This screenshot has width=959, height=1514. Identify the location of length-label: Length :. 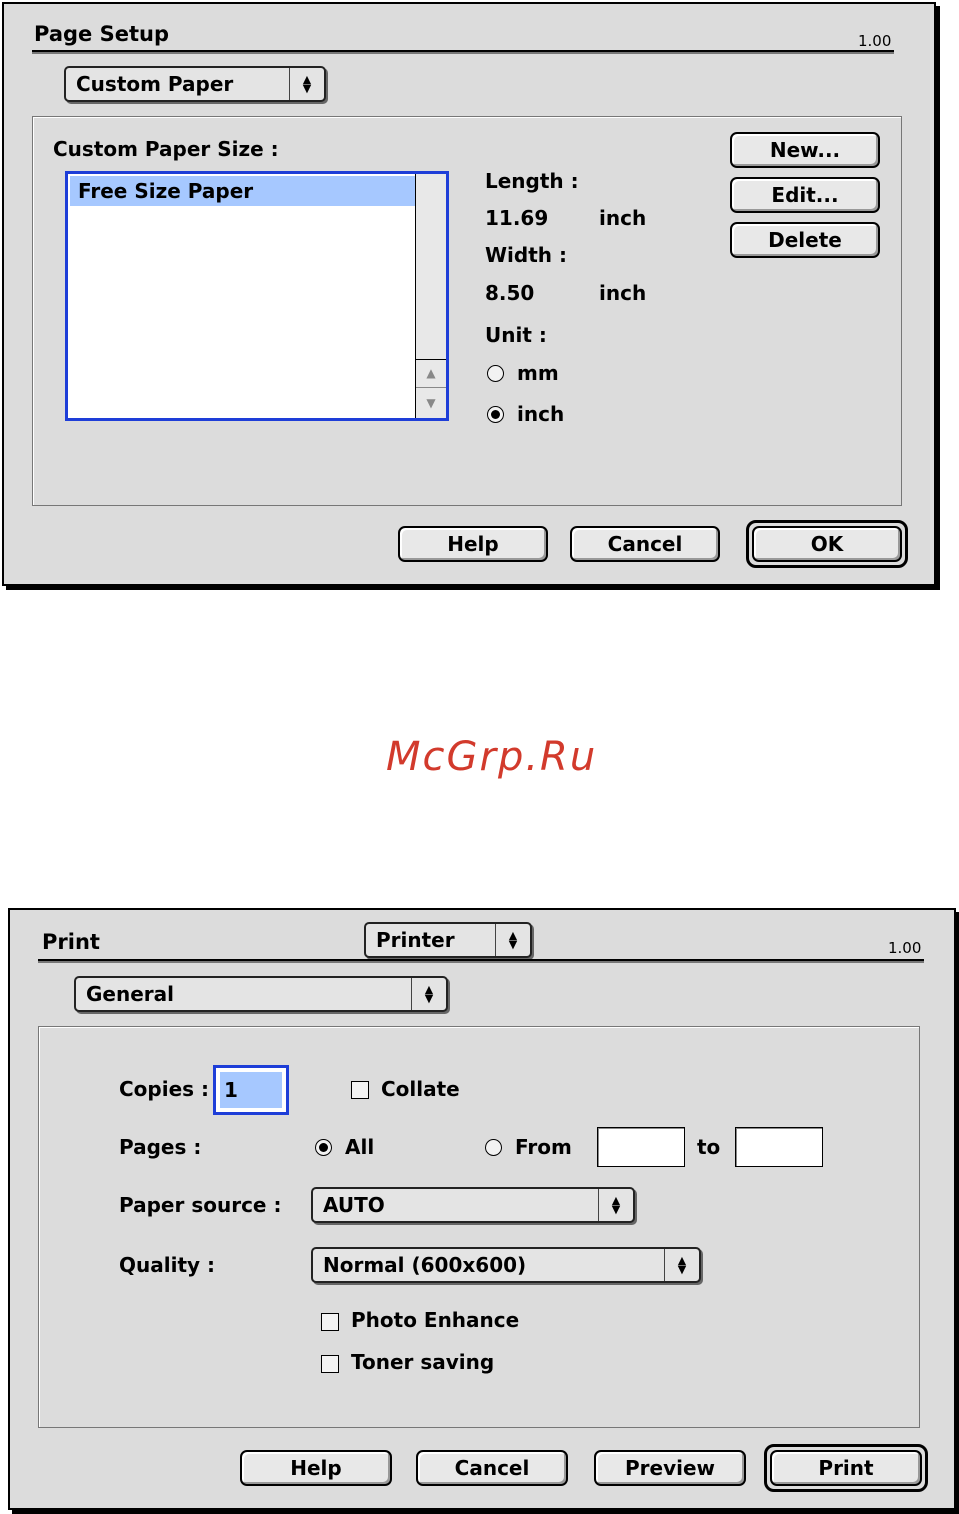
(532, 181).